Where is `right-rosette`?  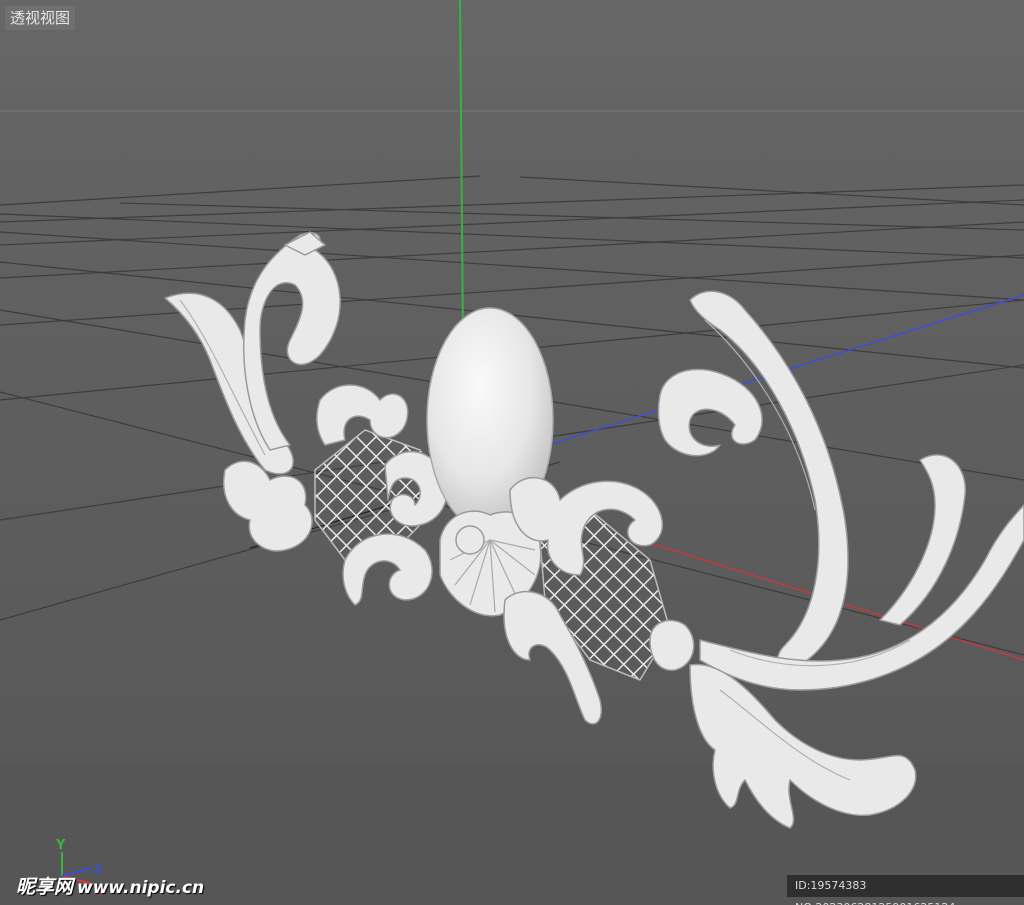
right-rosette is located at coordinates (672, 645).